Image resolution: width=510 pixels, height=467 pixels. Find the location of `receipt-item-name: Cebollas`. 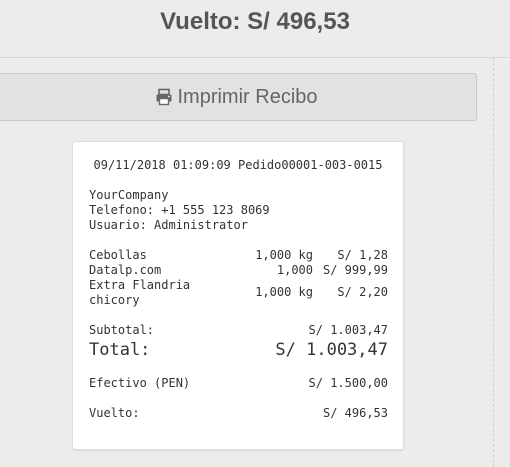

receipt-item-name: Cebollas is located at coordinates (118, 255).